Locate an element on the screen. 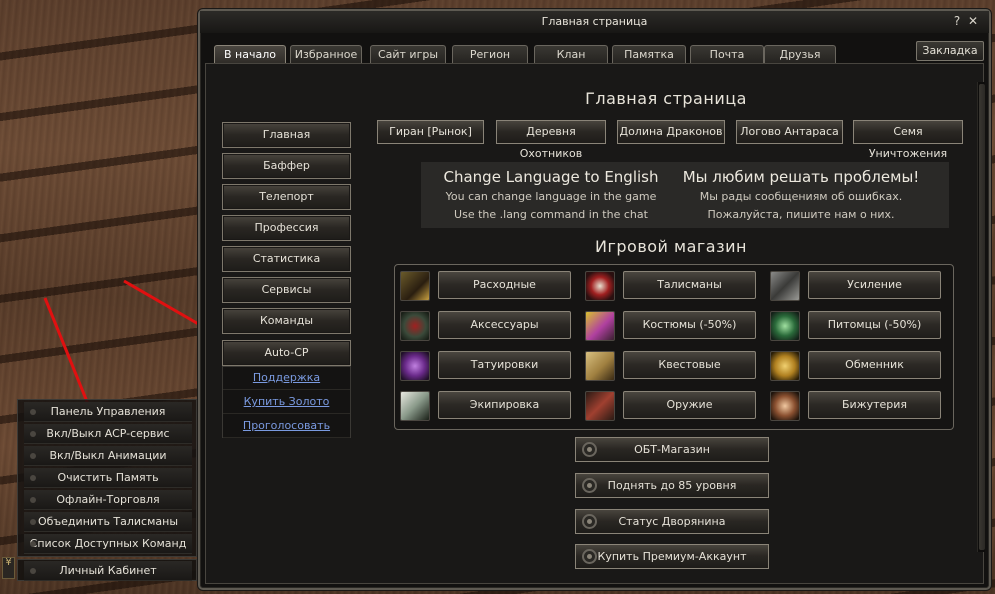 This screenshot has height=594, width=995. shop-jewelry-button: Бижутерия is located at coordinates (874, 405).